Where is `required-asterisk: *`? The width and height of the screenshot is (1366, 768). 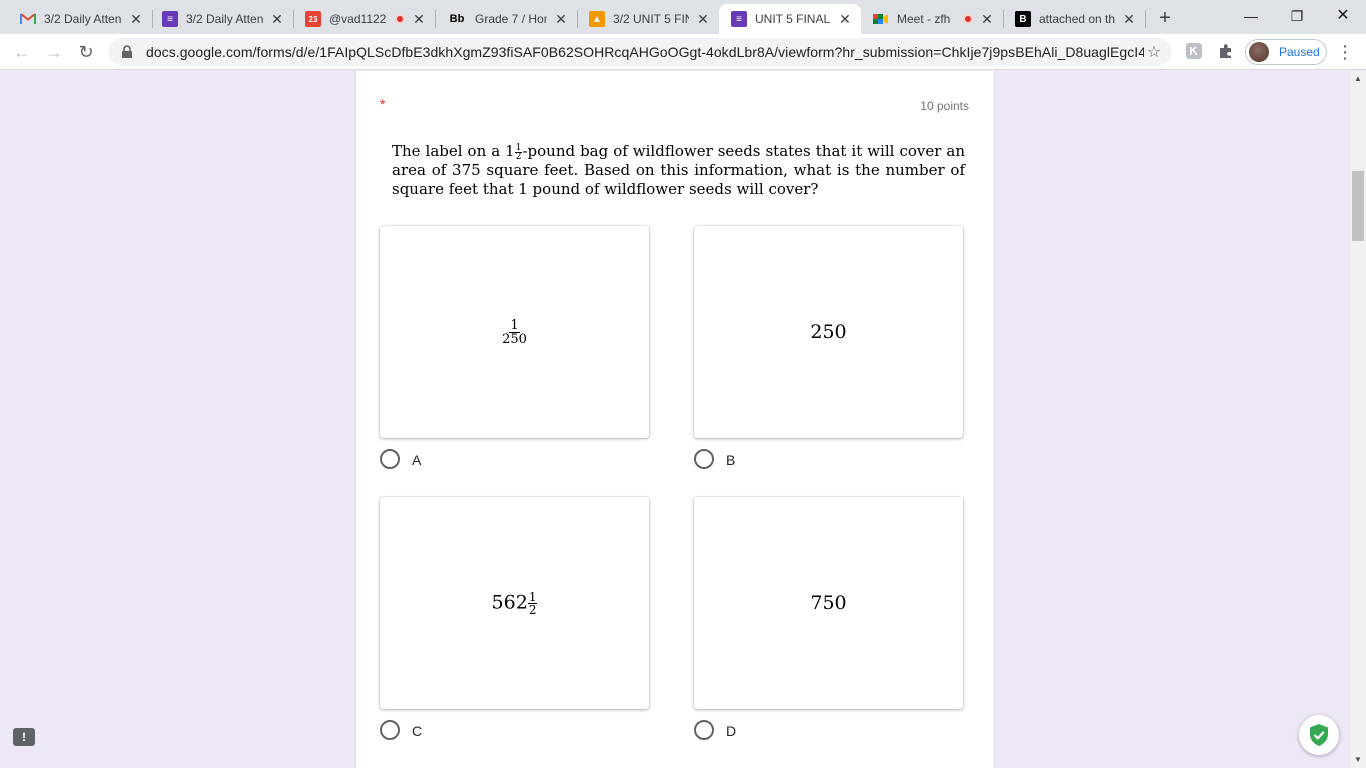 required-asterisk: * is located at coordinates (383, 104).